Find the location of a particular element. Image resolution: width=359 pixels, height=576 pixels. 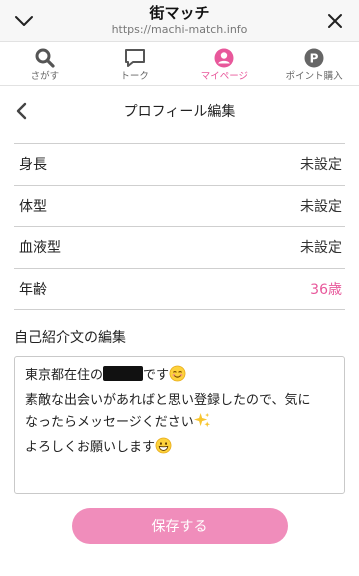

tab-bar: さがす トーク マイページ P ポイント購入 is located at coordinates (179, 64).